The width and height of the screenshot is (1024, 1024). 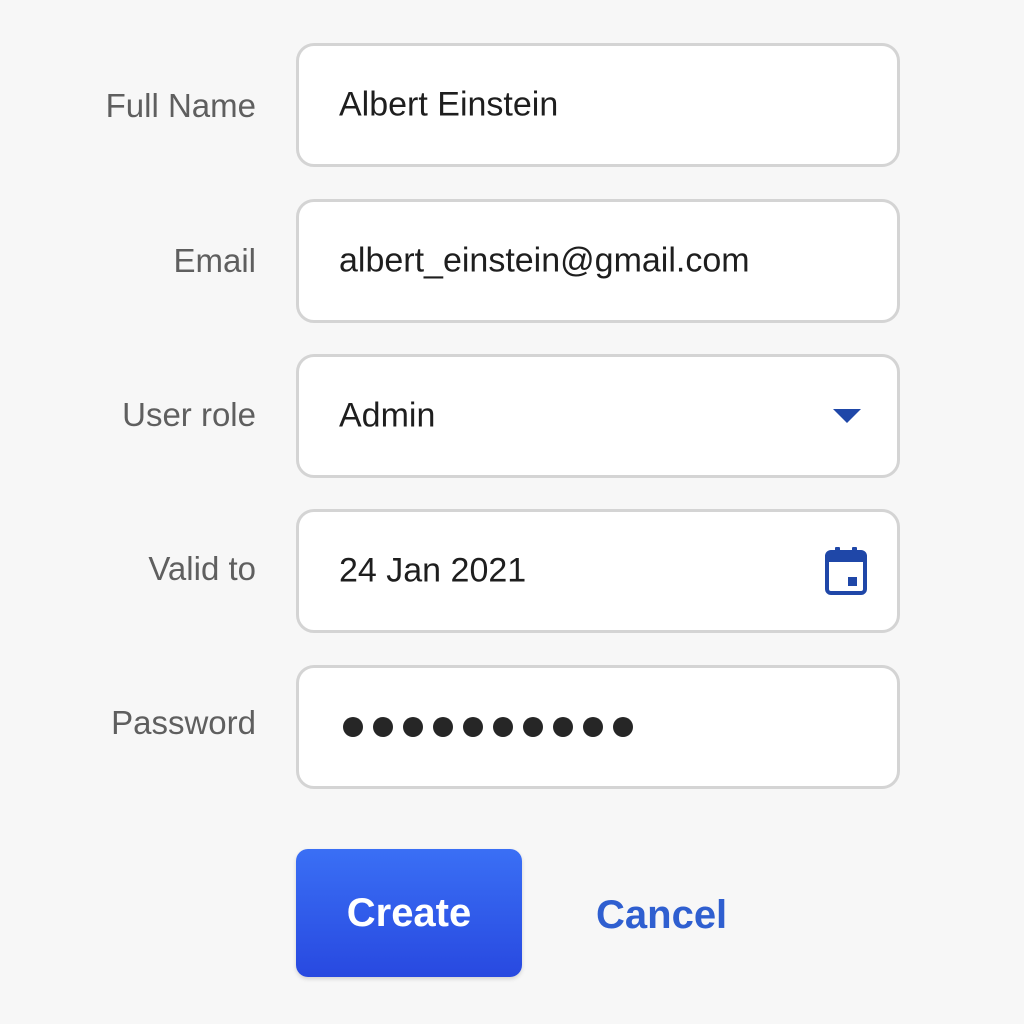 What do you see at coordinates (202, 568) in the screenshot?
I see `valid-to-label: Valid to` at bounding box center [202, 568].